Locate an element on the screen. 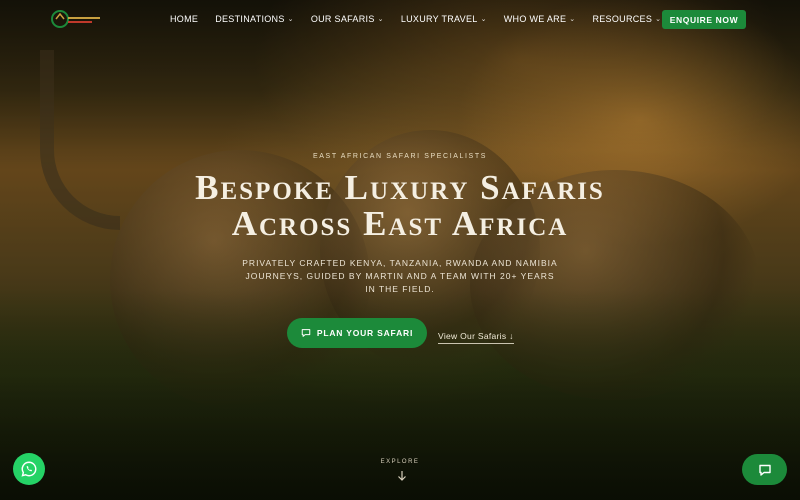 This screenshot has width=800, height=500. plan-your-safari-button: PLAN YOUR SAFARI is located at coordinates (357, 333).